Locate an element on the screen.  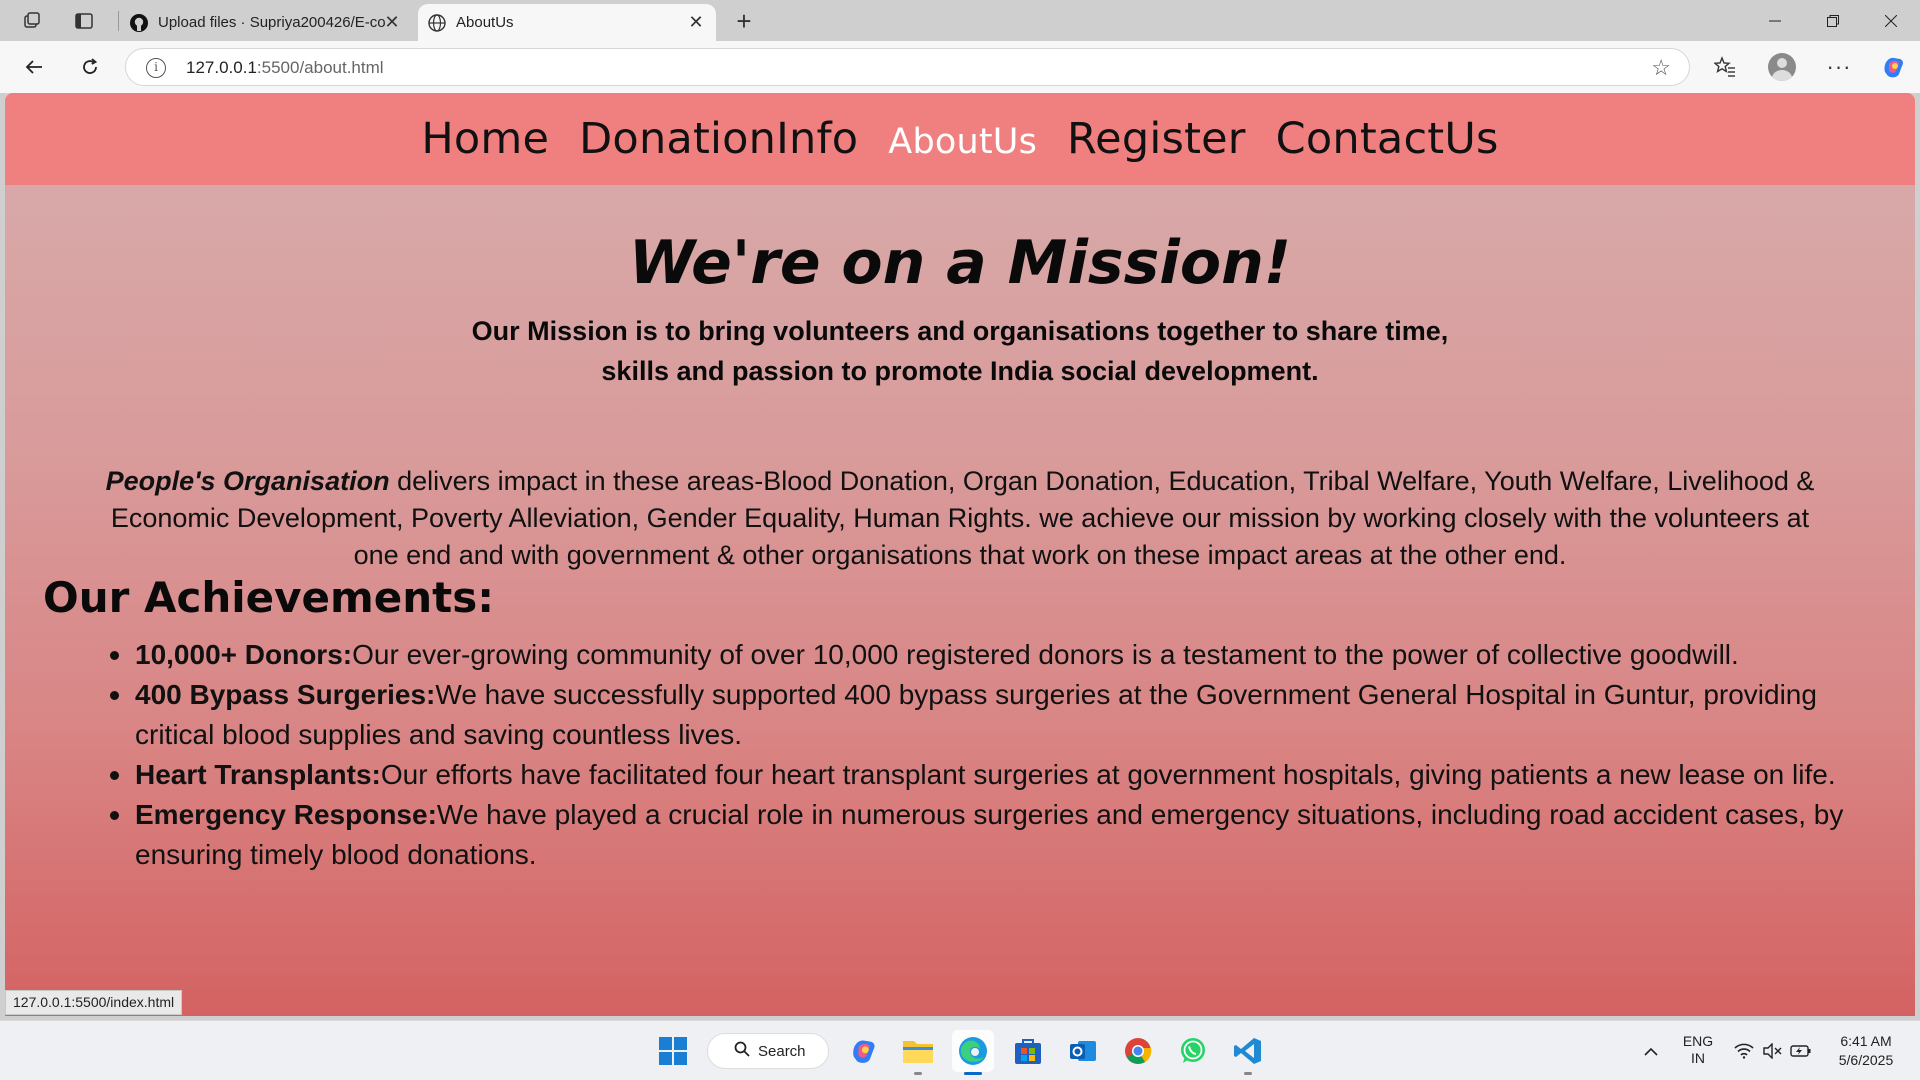
wifi-icon is located at coordinates (1744, 1050).